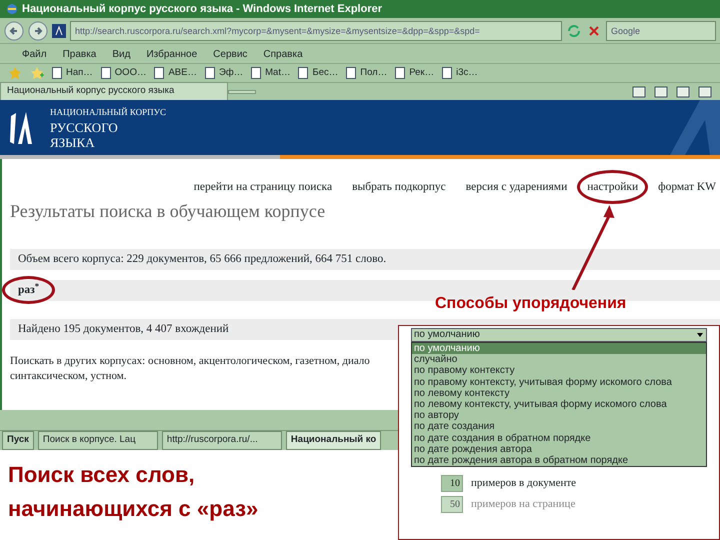  What do you see at coordinates (316, 361) in the screenshot?
I see `corpus-link: газетном` at bounding box center [316, 361].